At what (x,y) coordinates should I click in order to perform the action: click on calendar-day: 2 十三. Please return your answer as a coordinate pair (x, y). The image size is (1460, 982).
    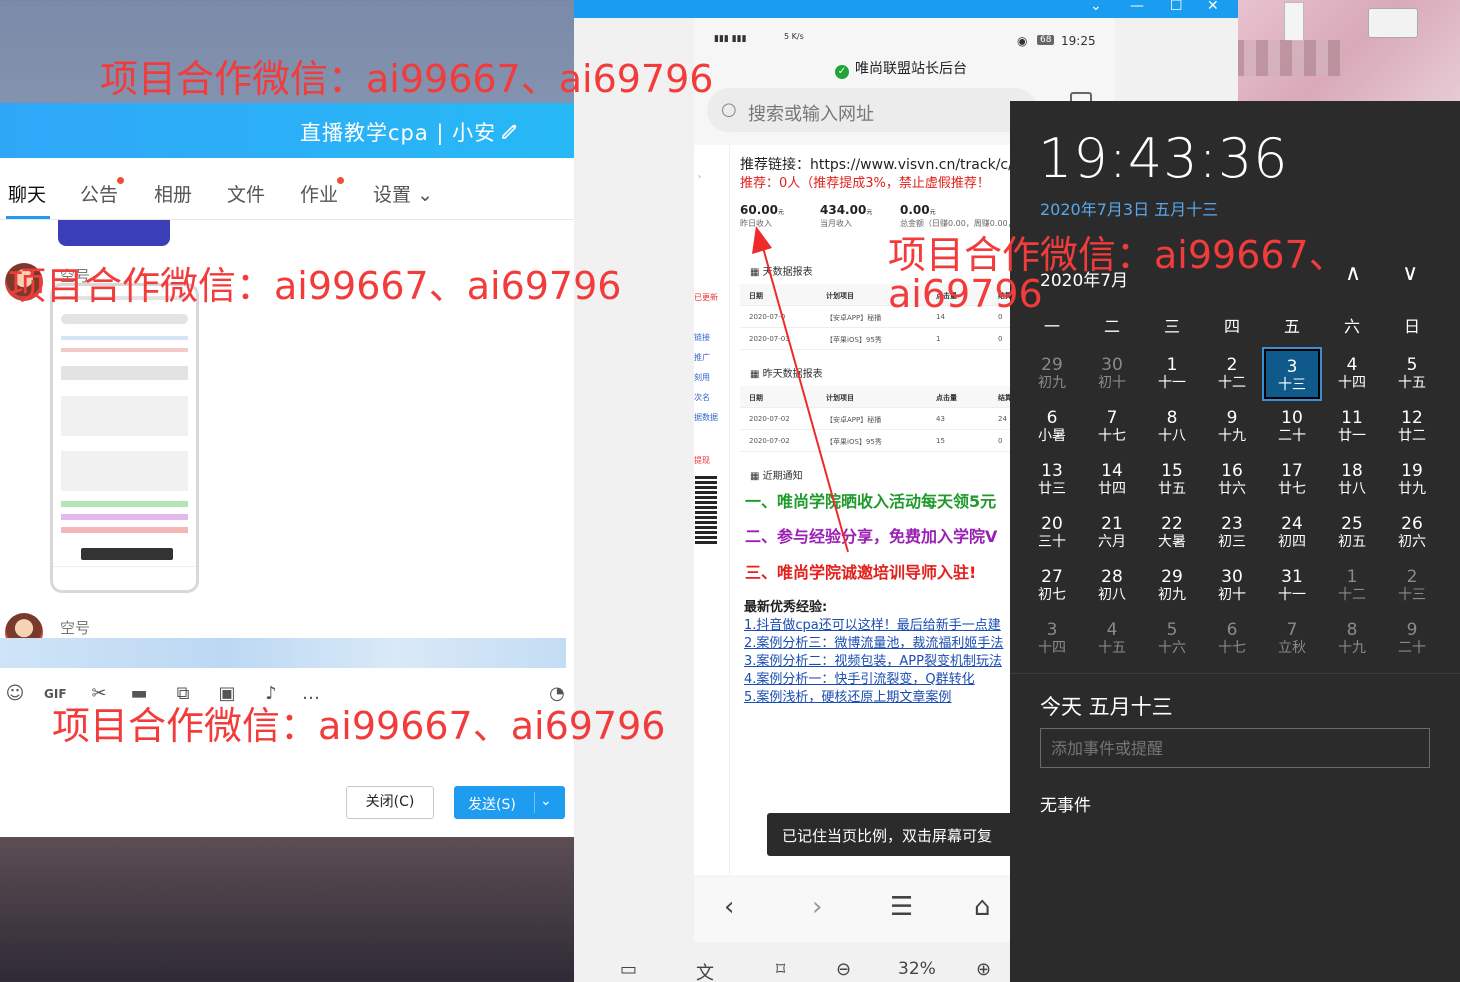
    Looking at the image, I should click on (1412, 586).